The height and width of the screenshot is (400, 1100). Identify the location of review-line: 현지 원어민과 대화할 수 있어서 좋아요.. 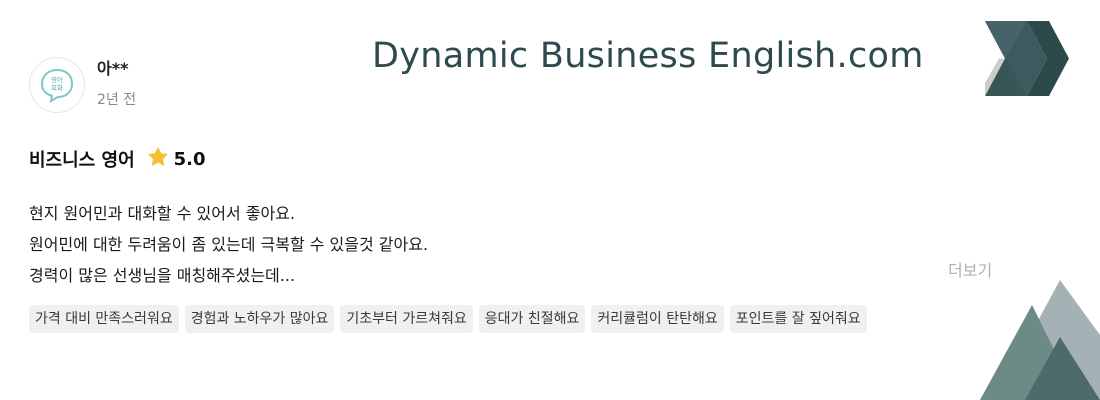
(162, 213).